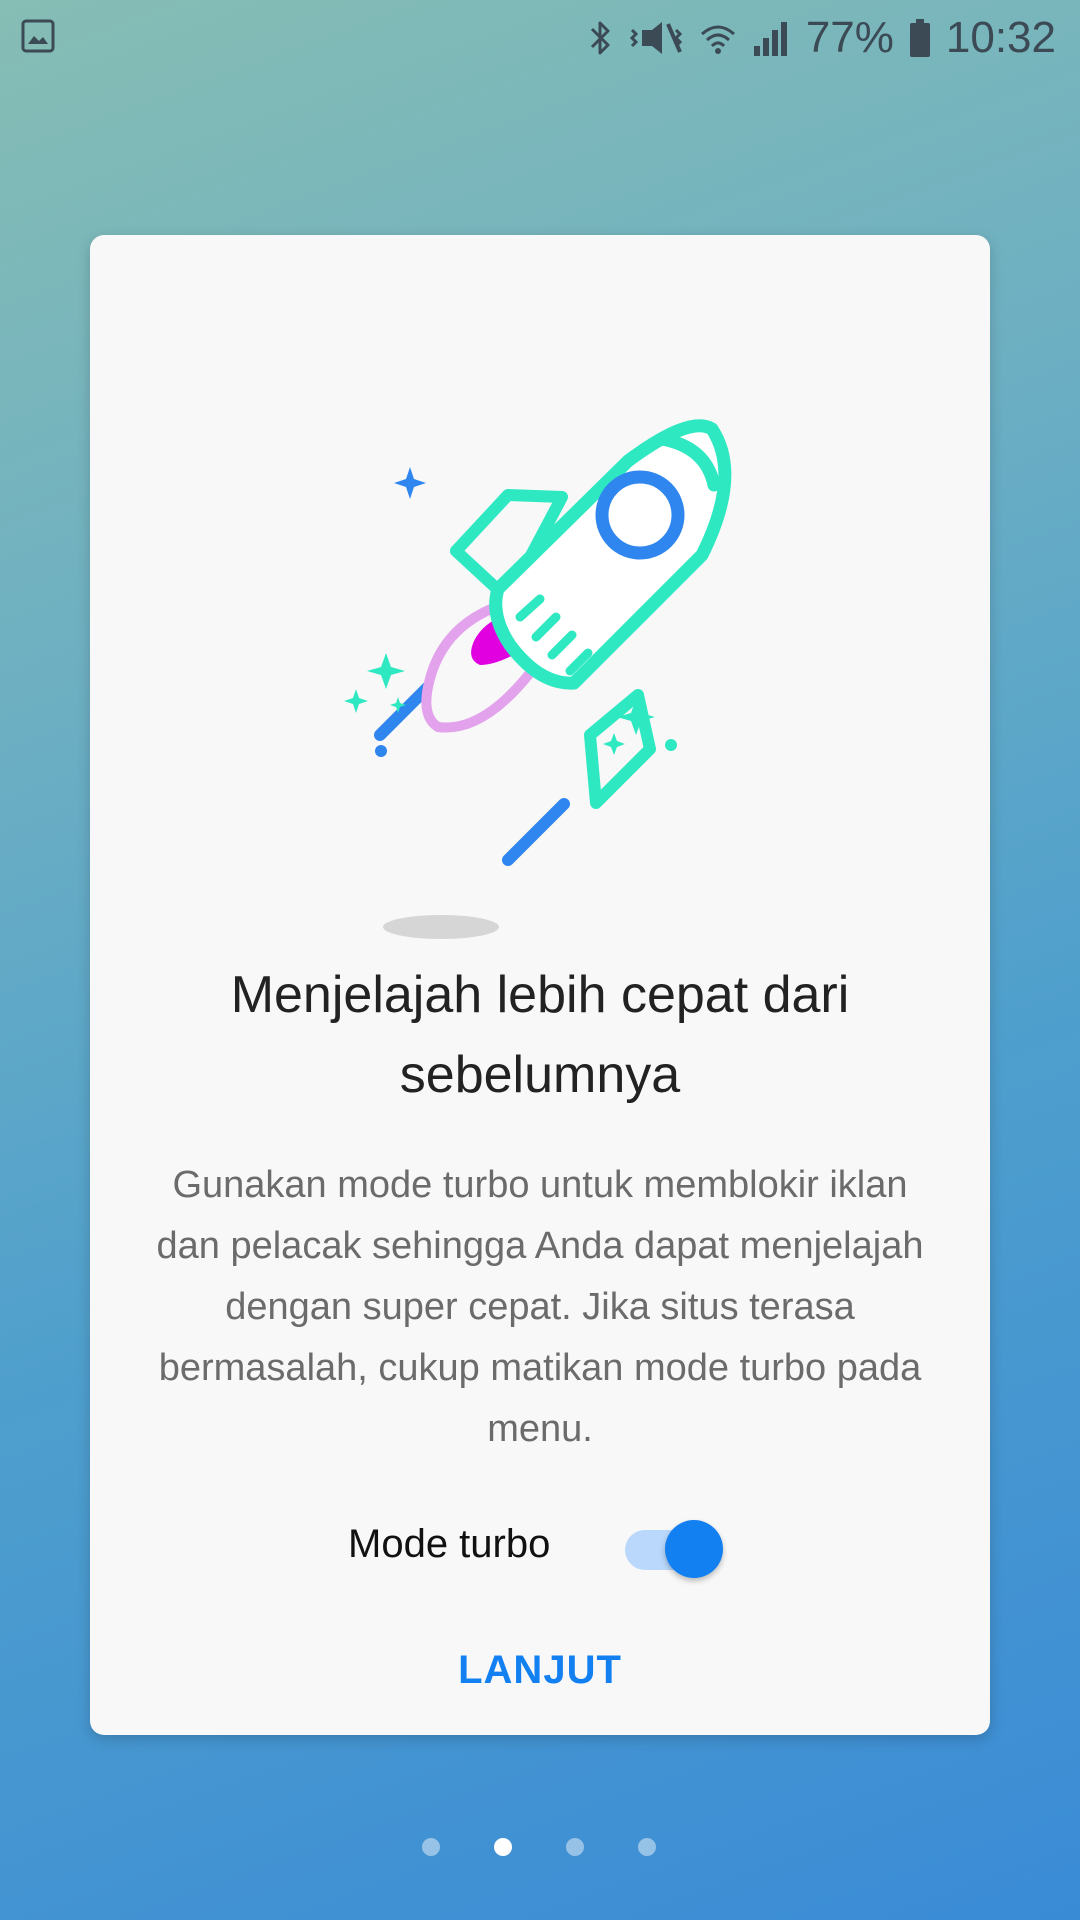  I want to click on turbo-mode-label: Mode turbo, so click(449, 1544).